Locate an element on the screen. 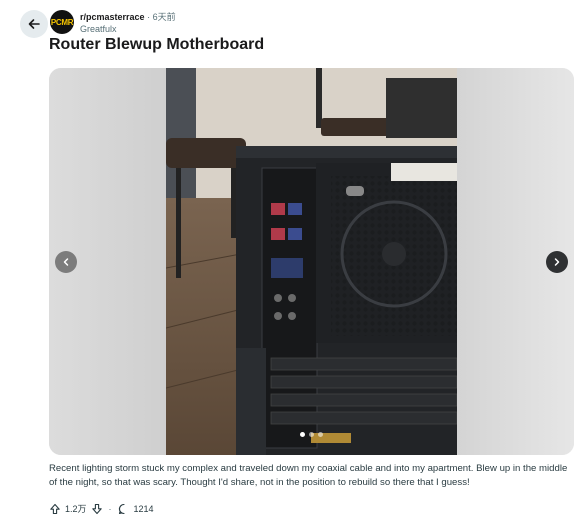  post-title: Router Blewup Motherboard is located at coordinates (157, 44).